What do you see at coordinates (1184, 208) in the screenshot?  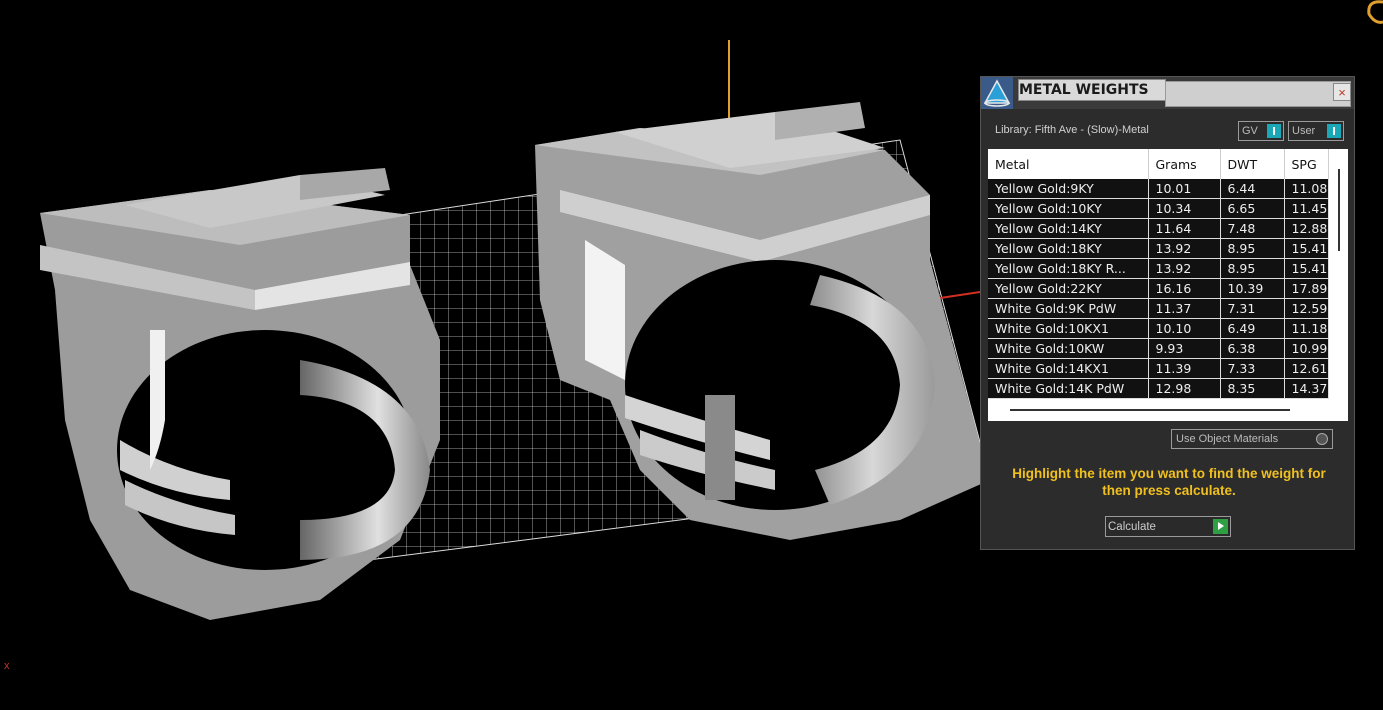 I see `cell-grams: 10.34` at bounding box center [1184, 208].